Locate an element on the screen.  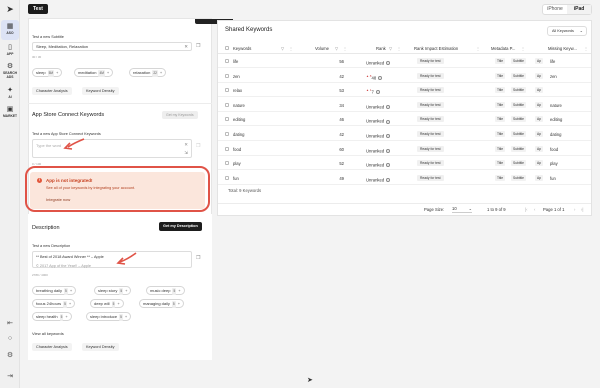
next-page-icon: › is located at coordinates (574, 209).